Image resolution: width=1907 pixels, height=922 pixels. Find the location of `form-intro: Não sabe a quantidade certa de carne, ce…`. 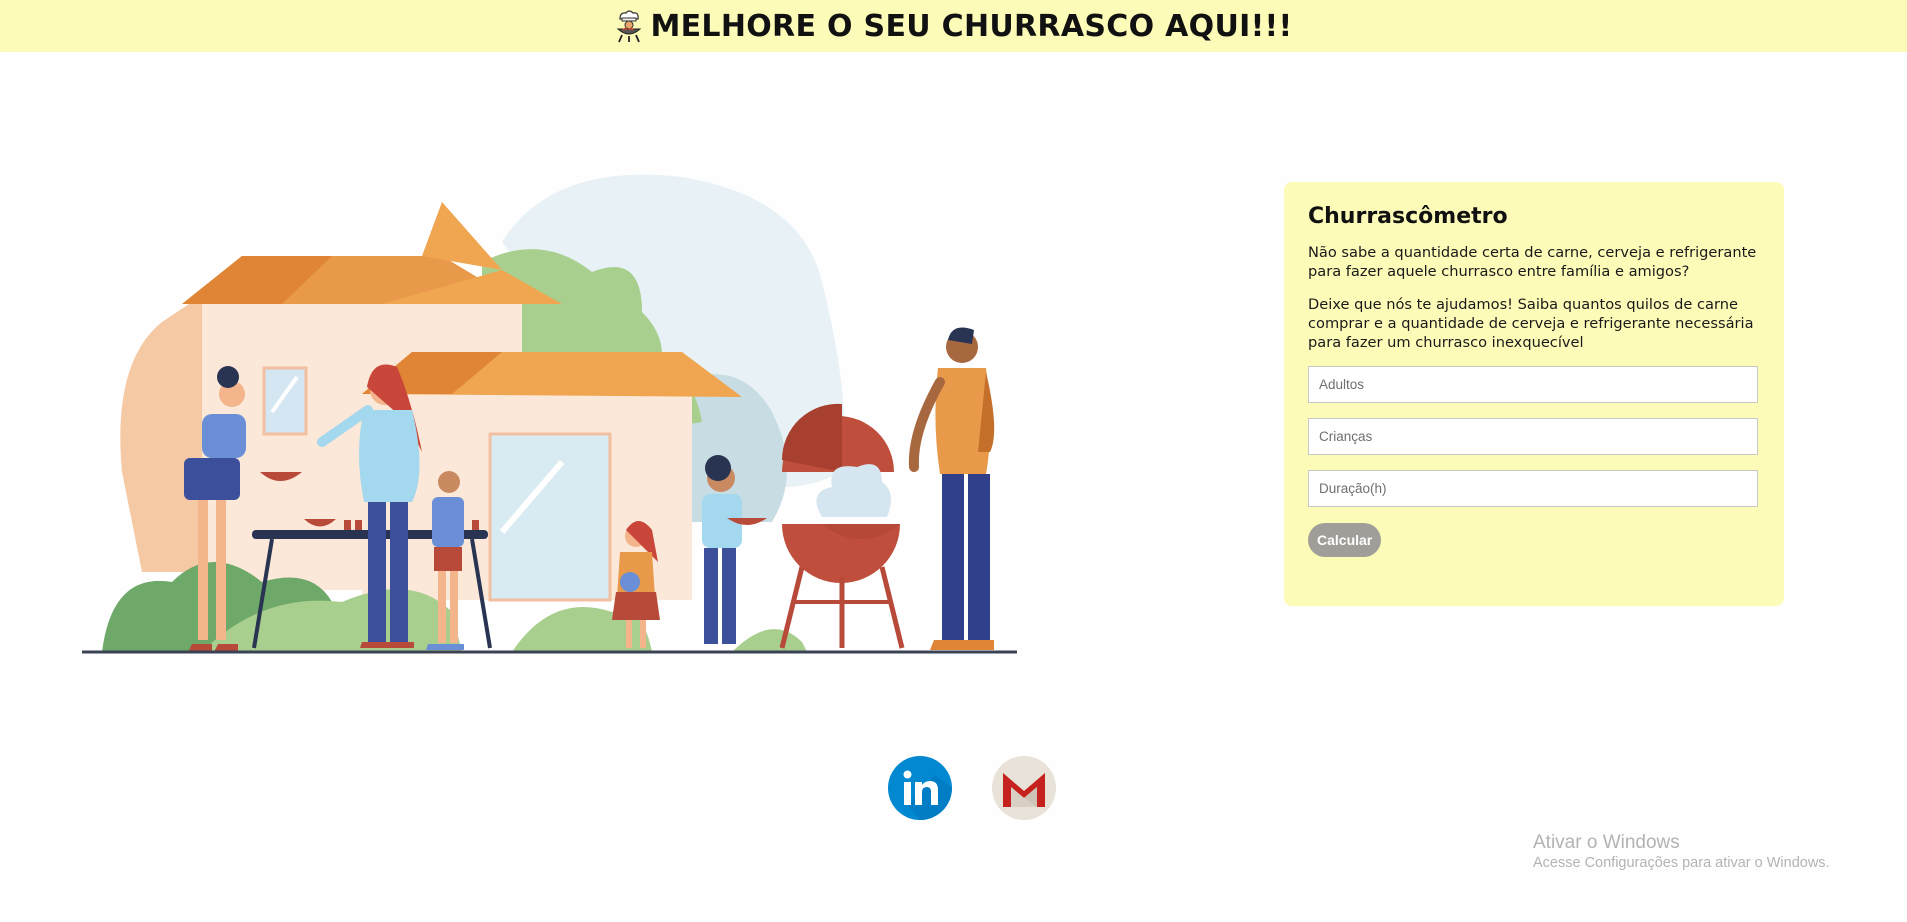

form-intro: Não sabe a quantidade certa de carne, ce… is located at coordinates (1532, 262).